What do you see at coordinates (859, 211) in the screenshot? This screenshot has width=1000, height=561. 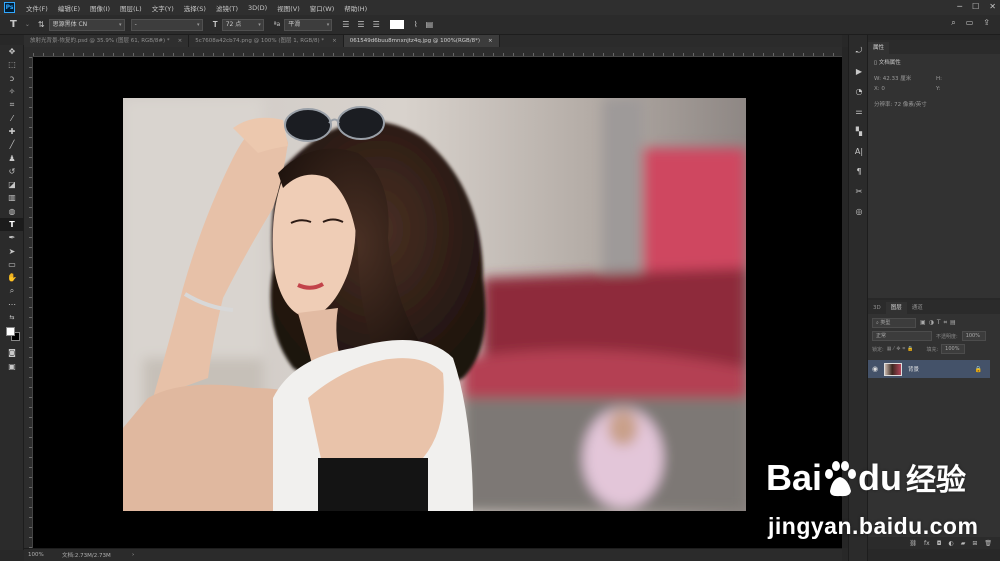 I see `color-panel-icon: ◎` at bounding box center [859, 211].